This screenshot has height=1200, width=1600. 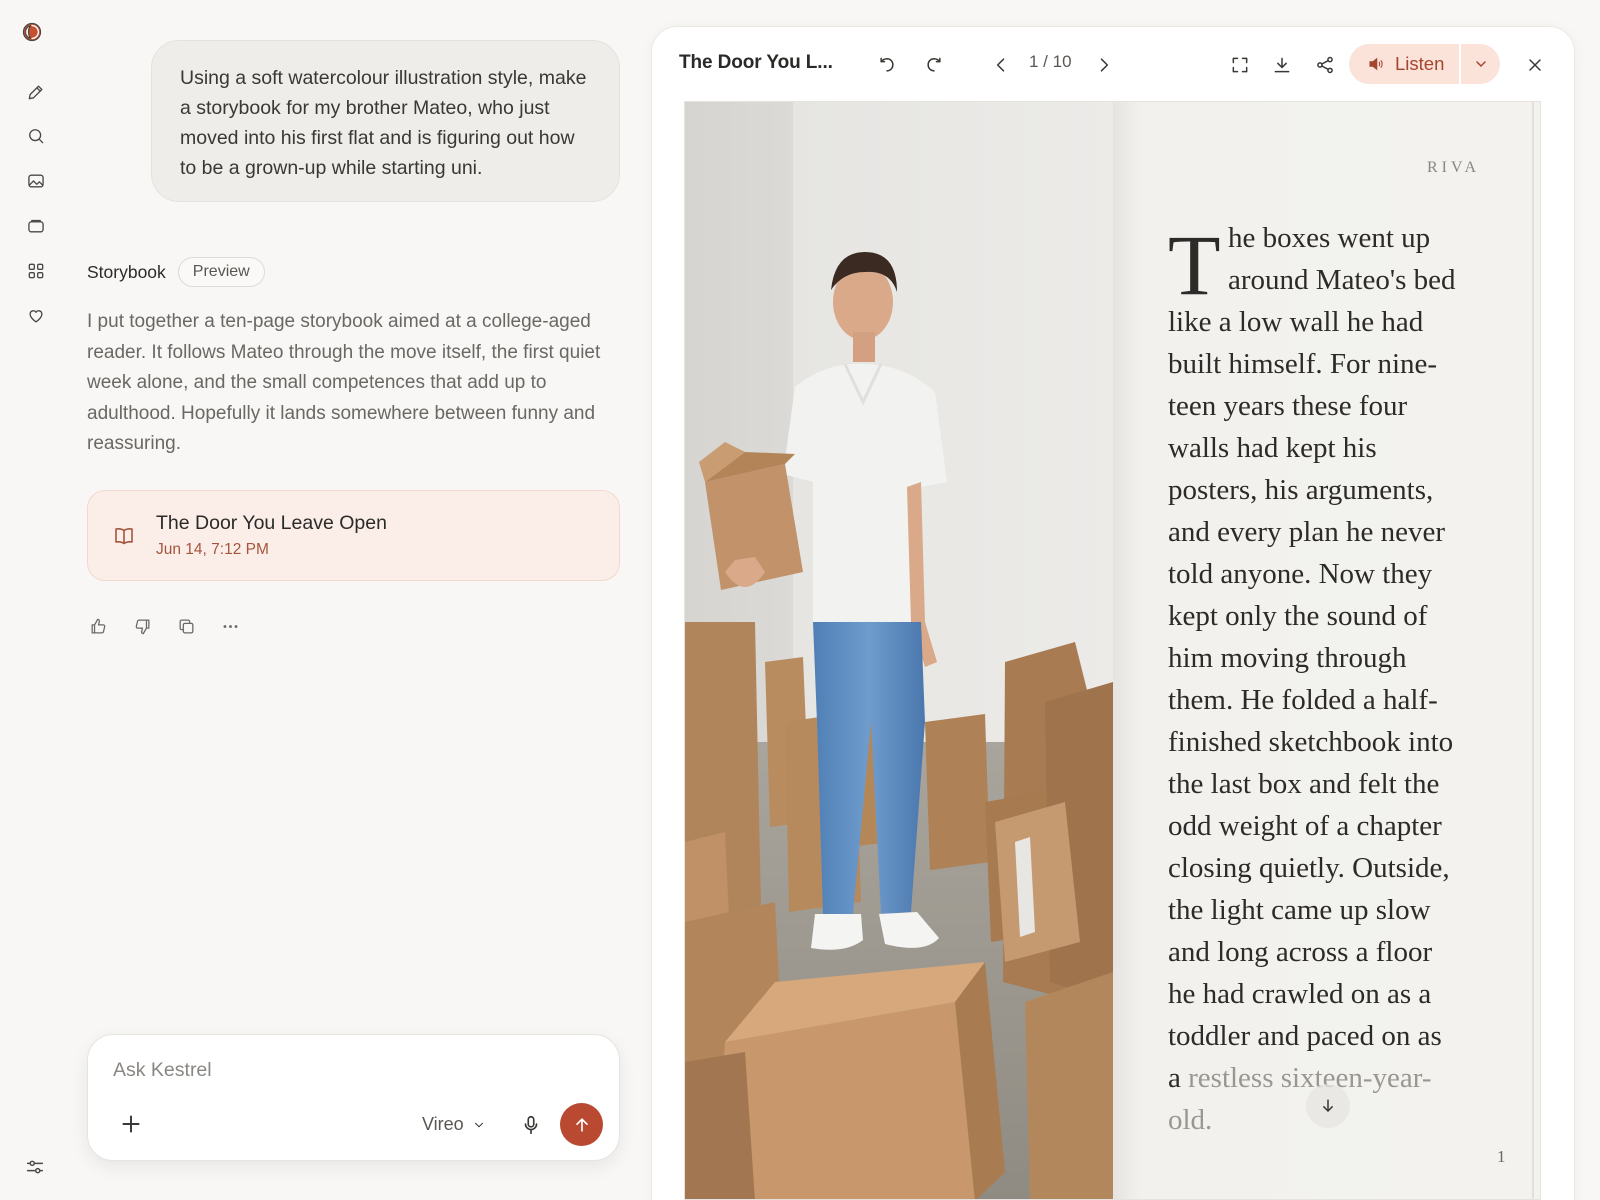 What do you see at coordinates (36, 316) in the screenshot?
I see `heart-icon` at bounding box center [36, 316].